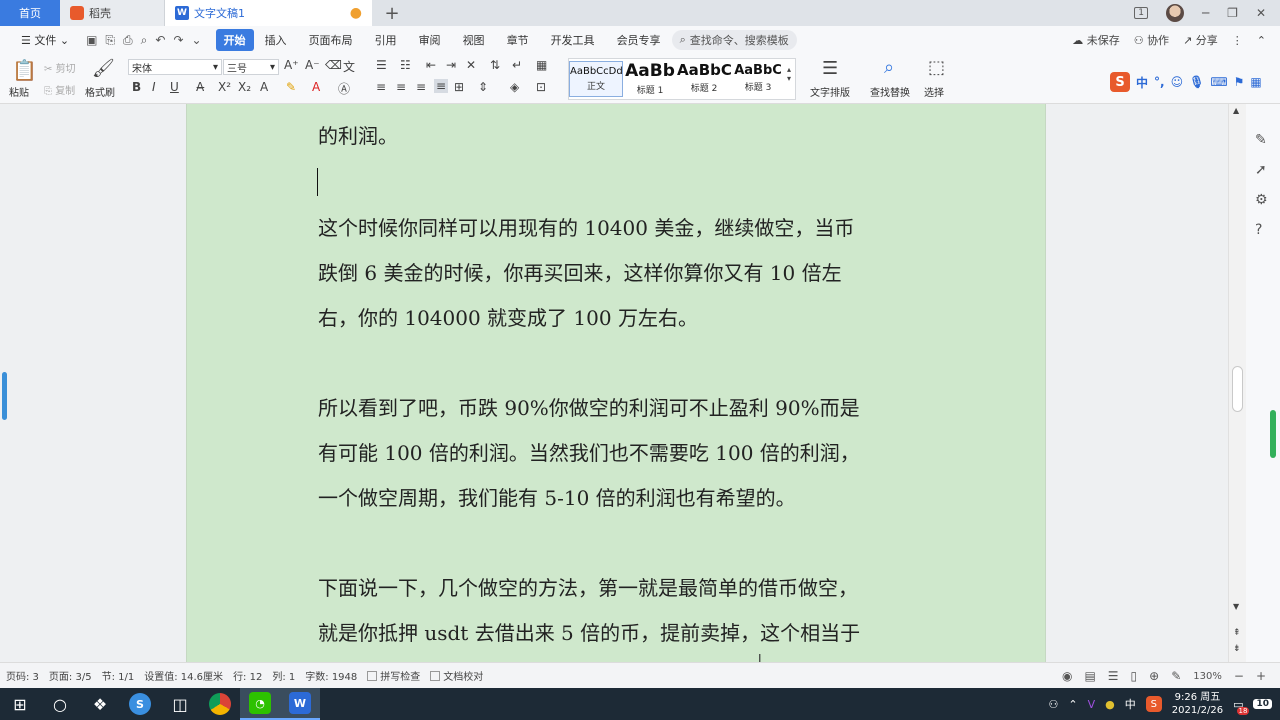  I want to click on tab-review: 审阅, so click(430, 40).